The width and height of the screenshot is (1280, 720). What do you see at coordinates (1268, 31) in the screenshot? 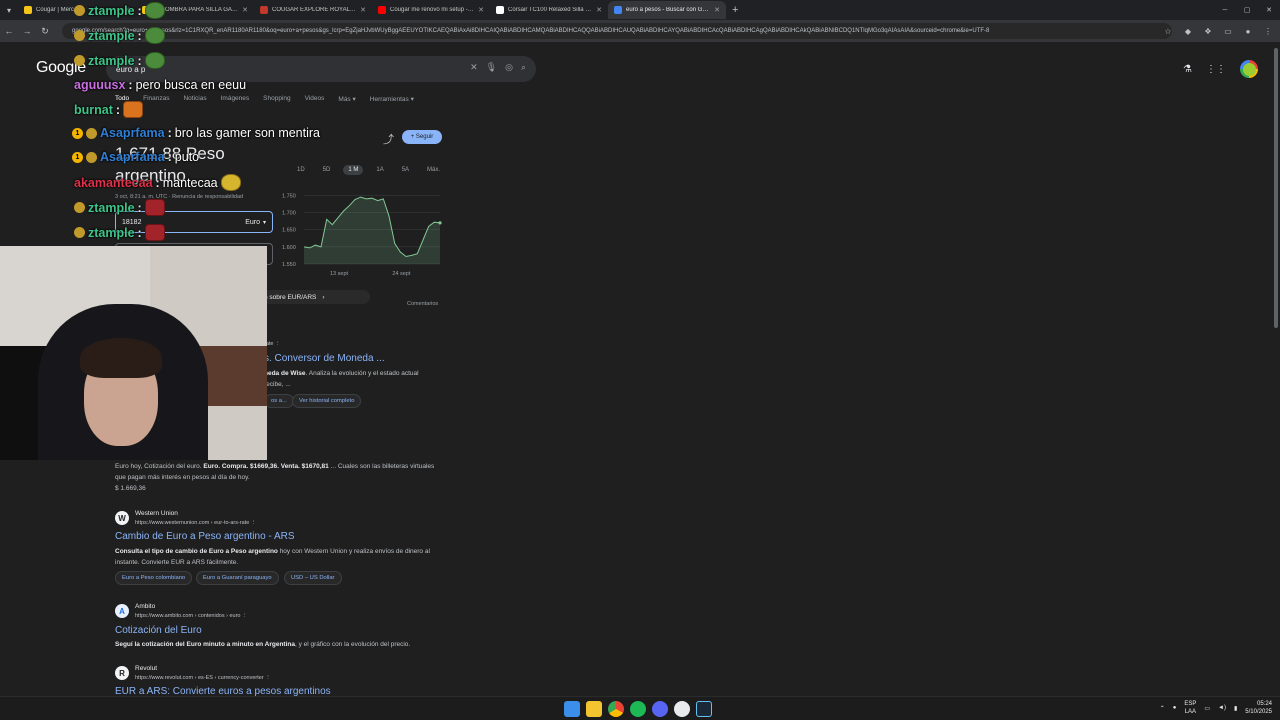
I see `menu-icon: ⋮` at bounding box center [1268, 31].